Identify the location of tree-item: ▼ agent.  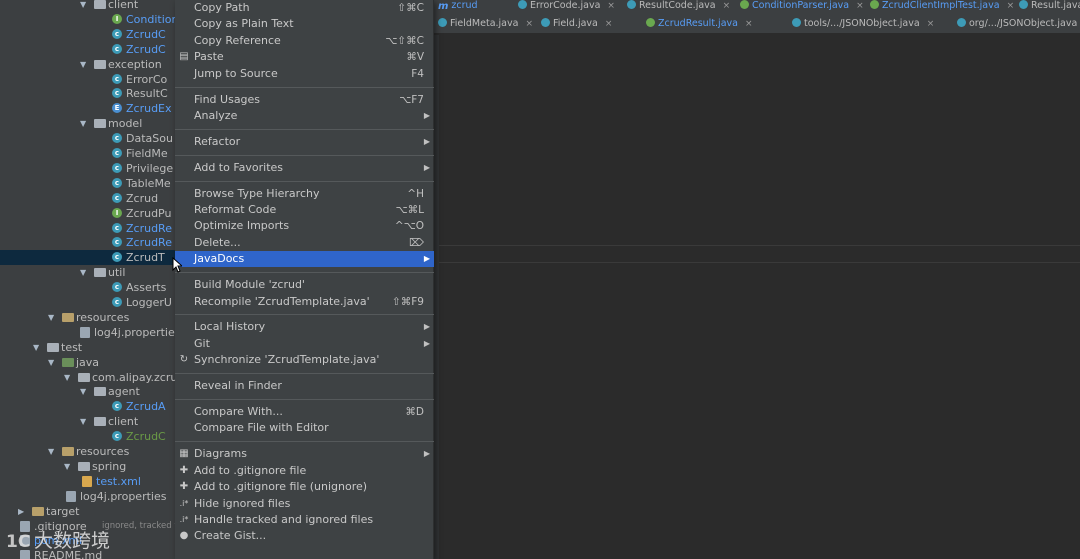
(87, 391).